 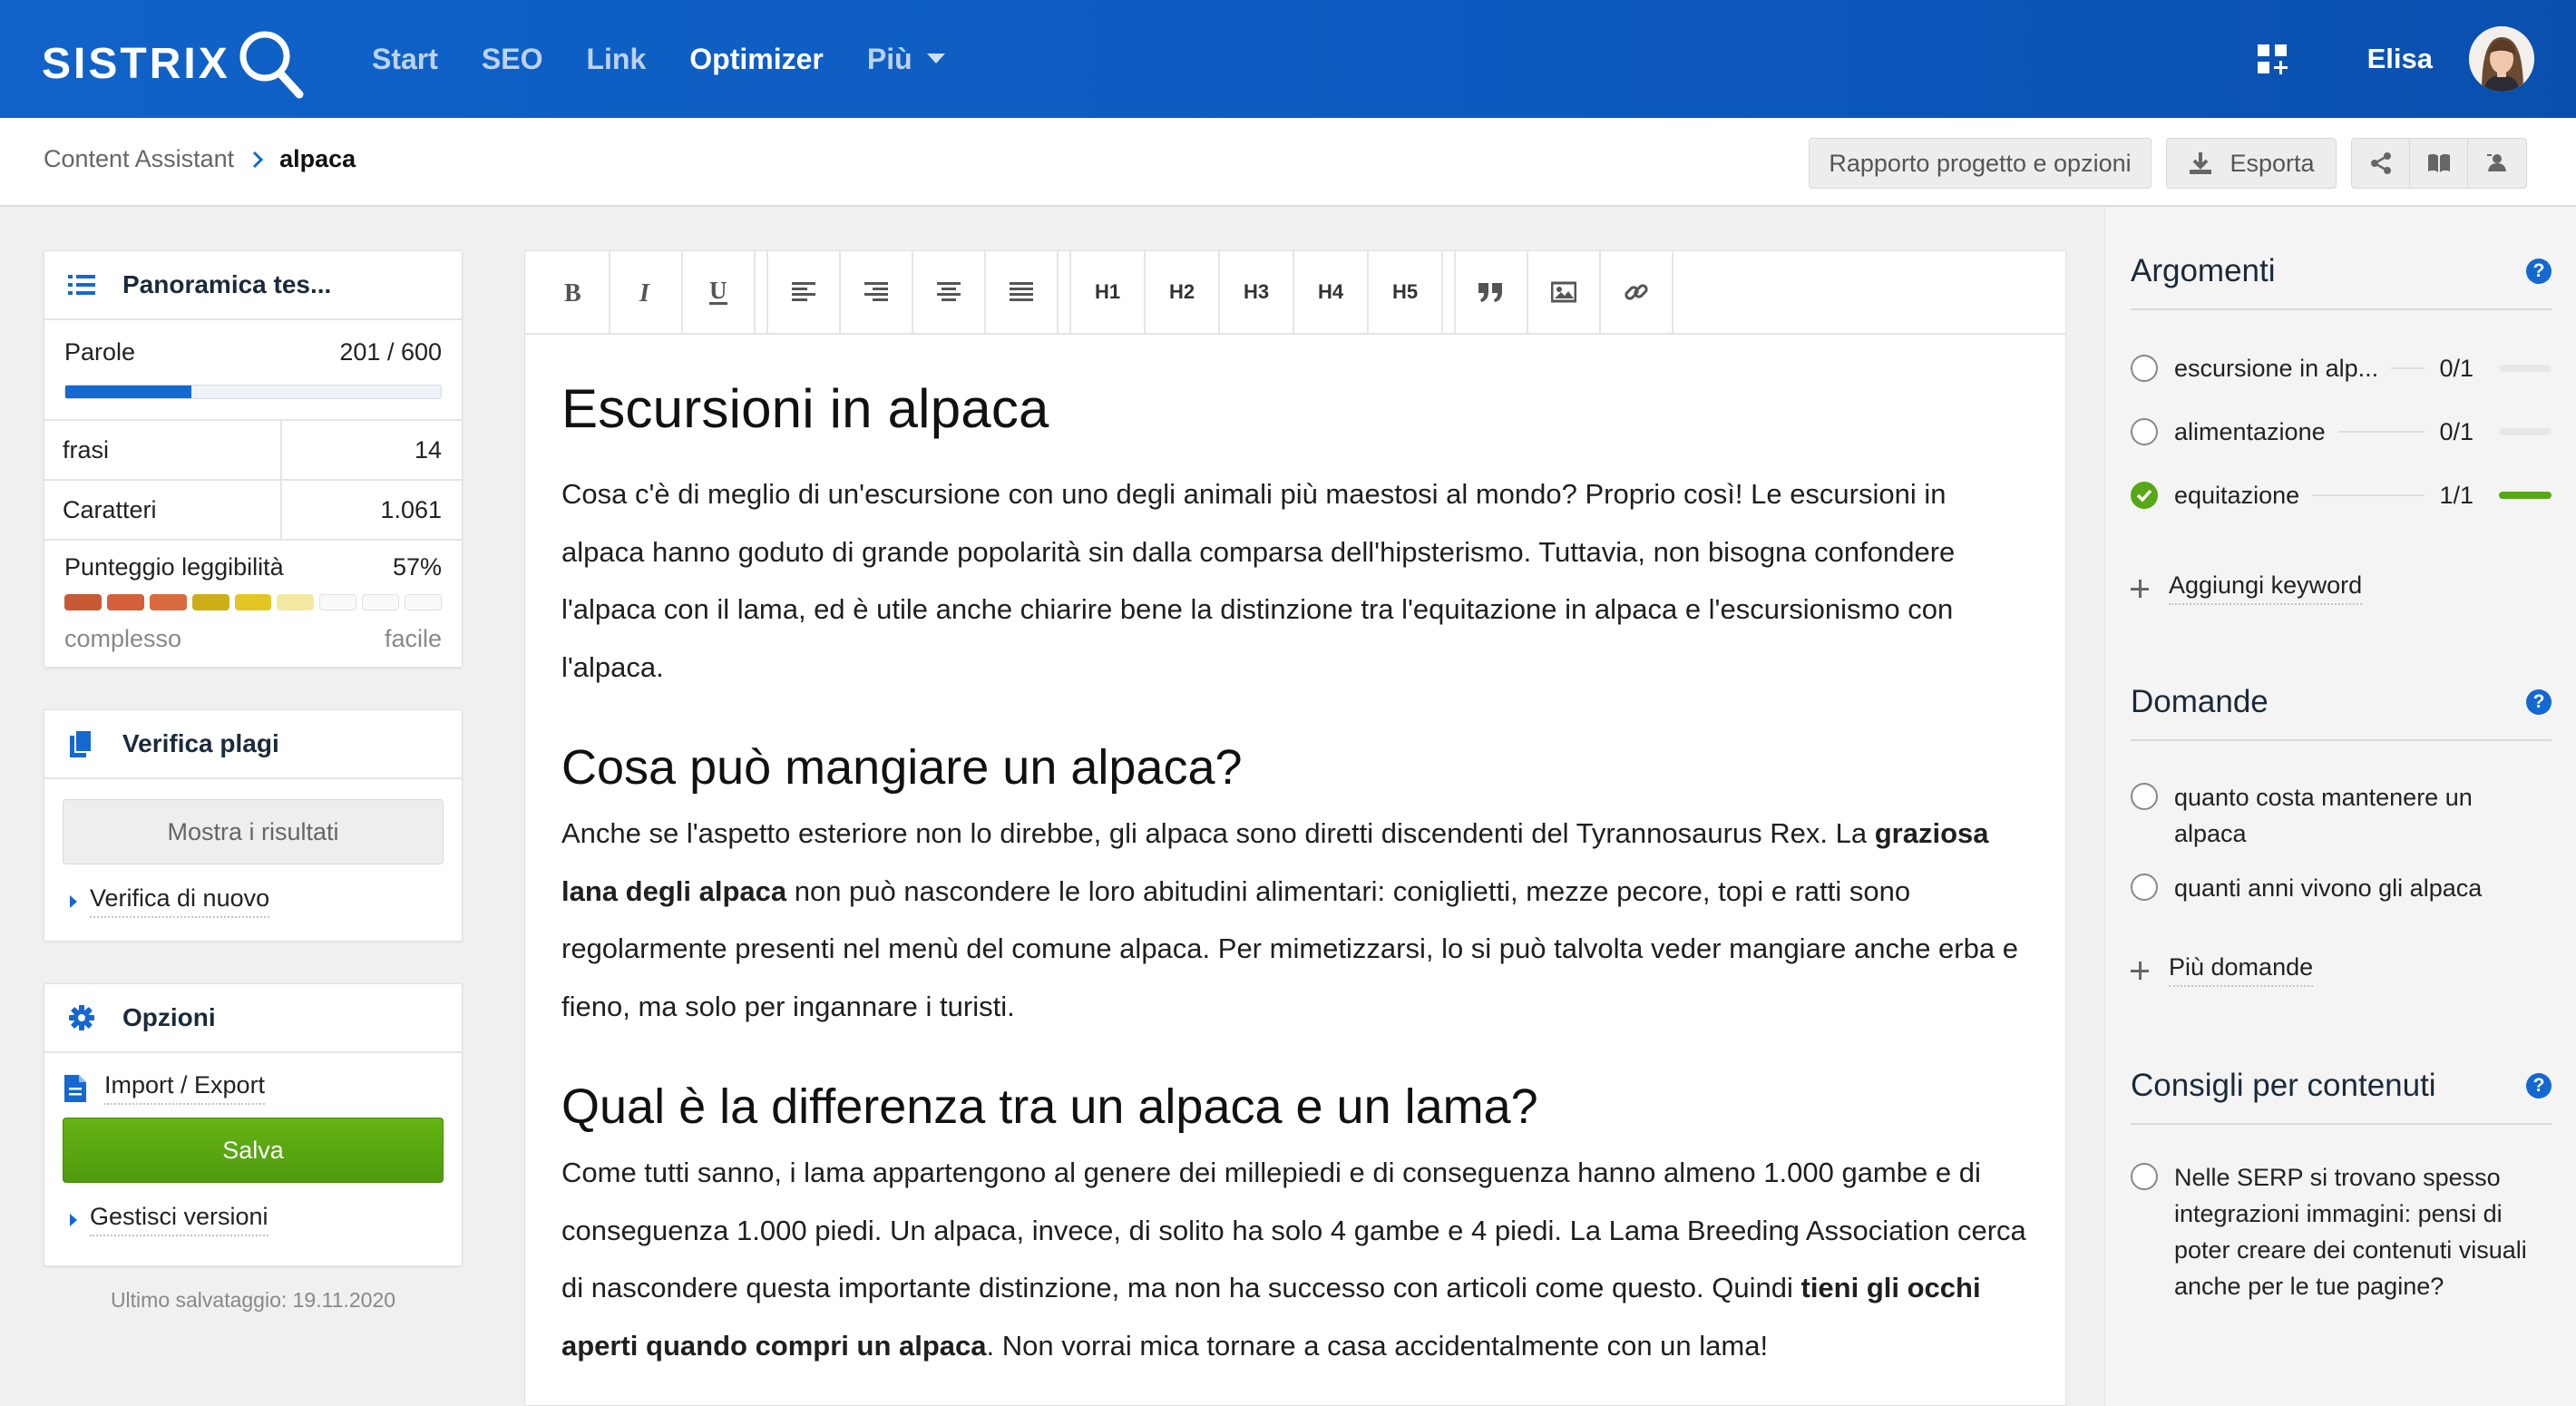 What do you see at coordinates (1564, 292) in the screenshot?
I see `image-button` at bounding box center [1564, 292].